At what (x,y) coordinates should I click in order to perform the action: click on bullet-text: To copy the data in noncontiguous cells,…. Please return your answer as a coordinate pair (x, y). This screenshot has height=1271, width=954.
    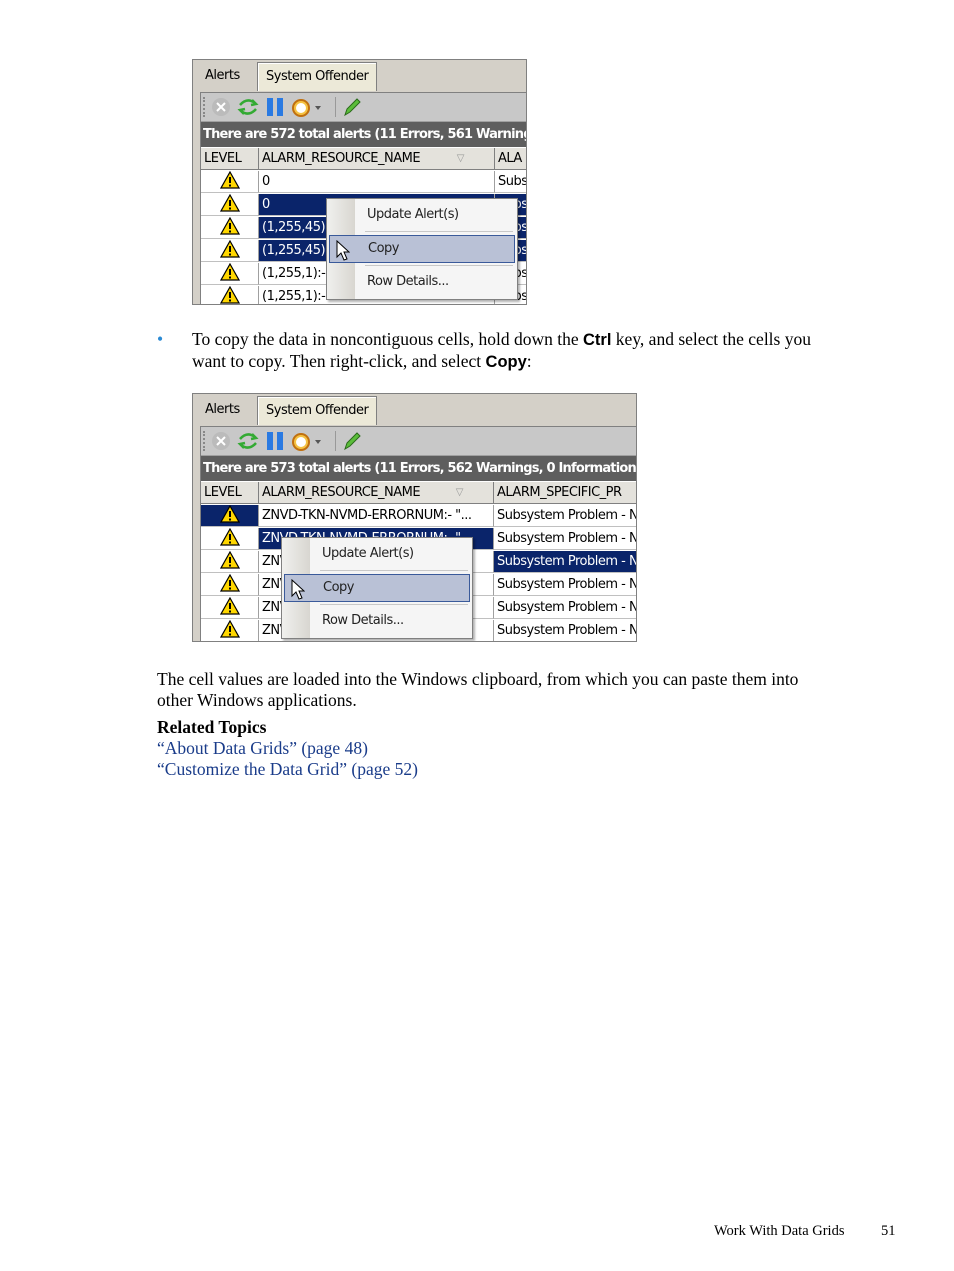
    Looking at the image, I should click on (501, 350).